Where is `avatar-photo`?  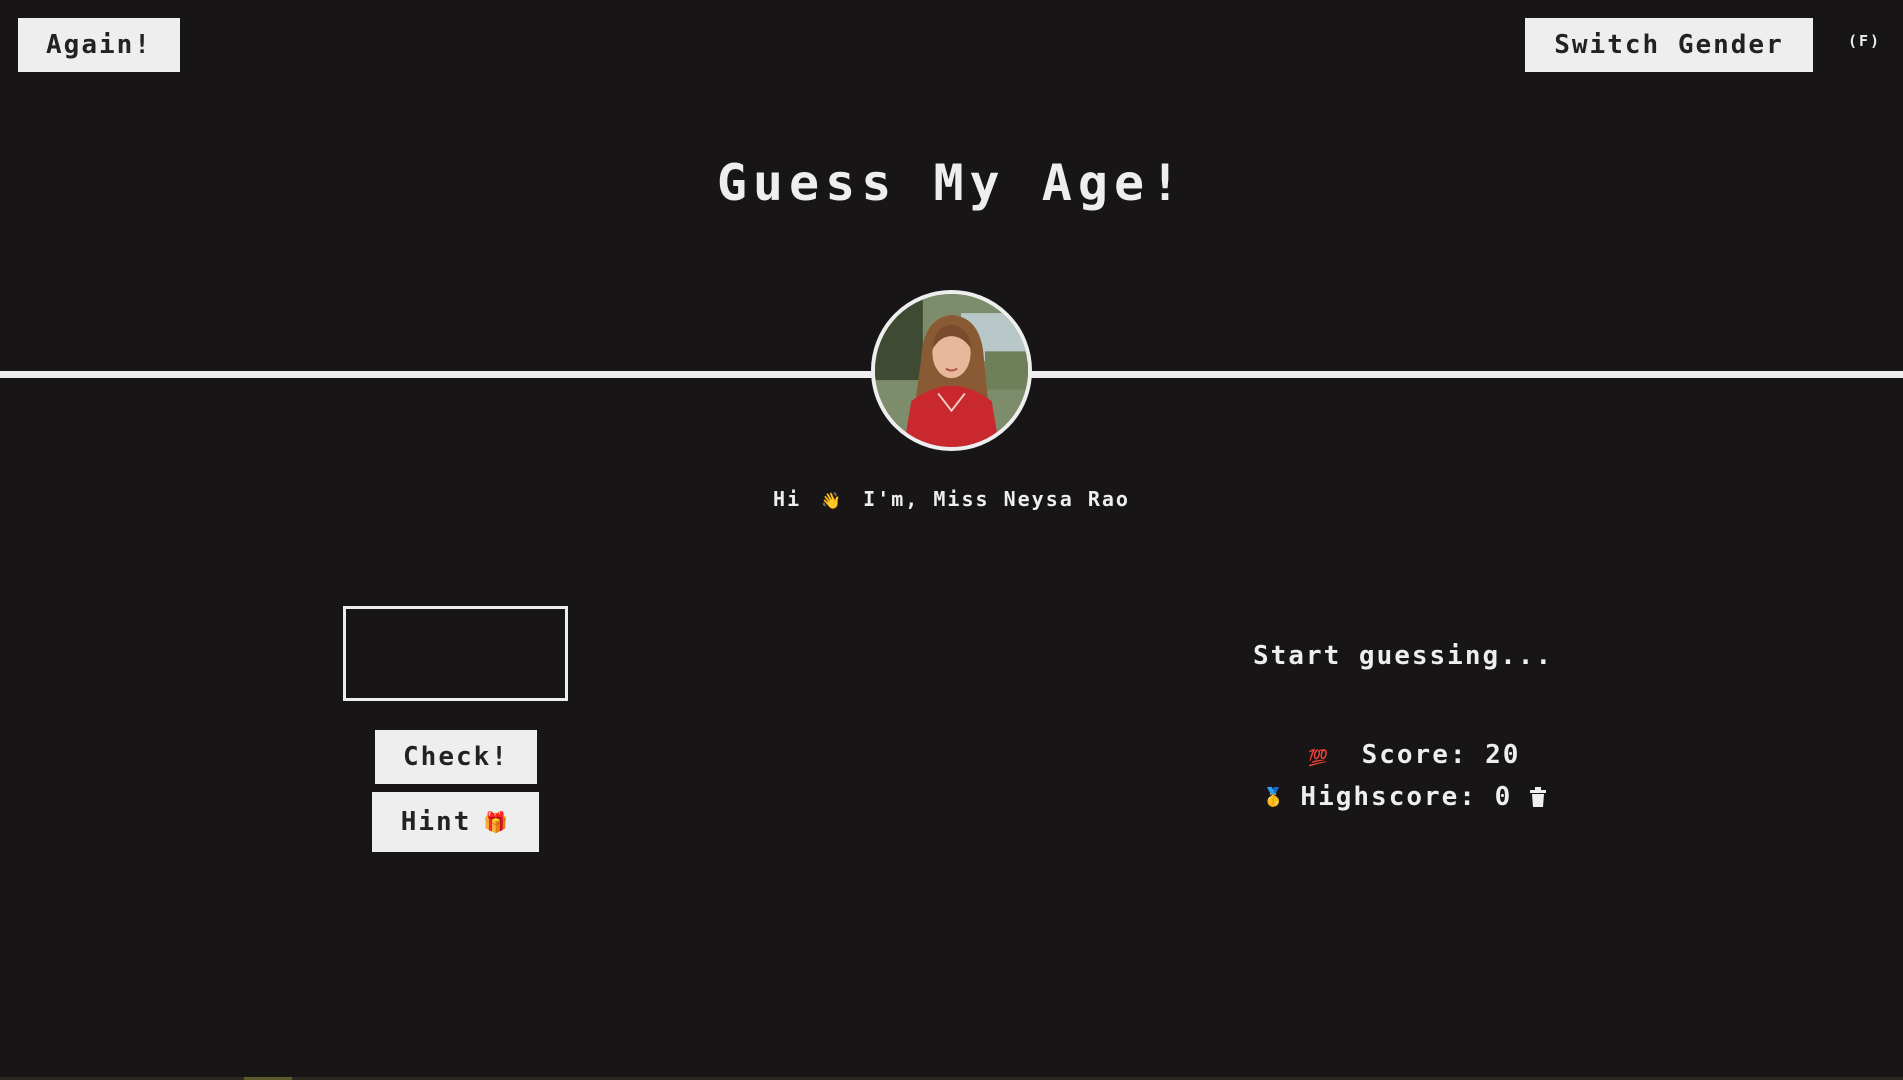
avatar-photo is located at coordinates (951, 370).